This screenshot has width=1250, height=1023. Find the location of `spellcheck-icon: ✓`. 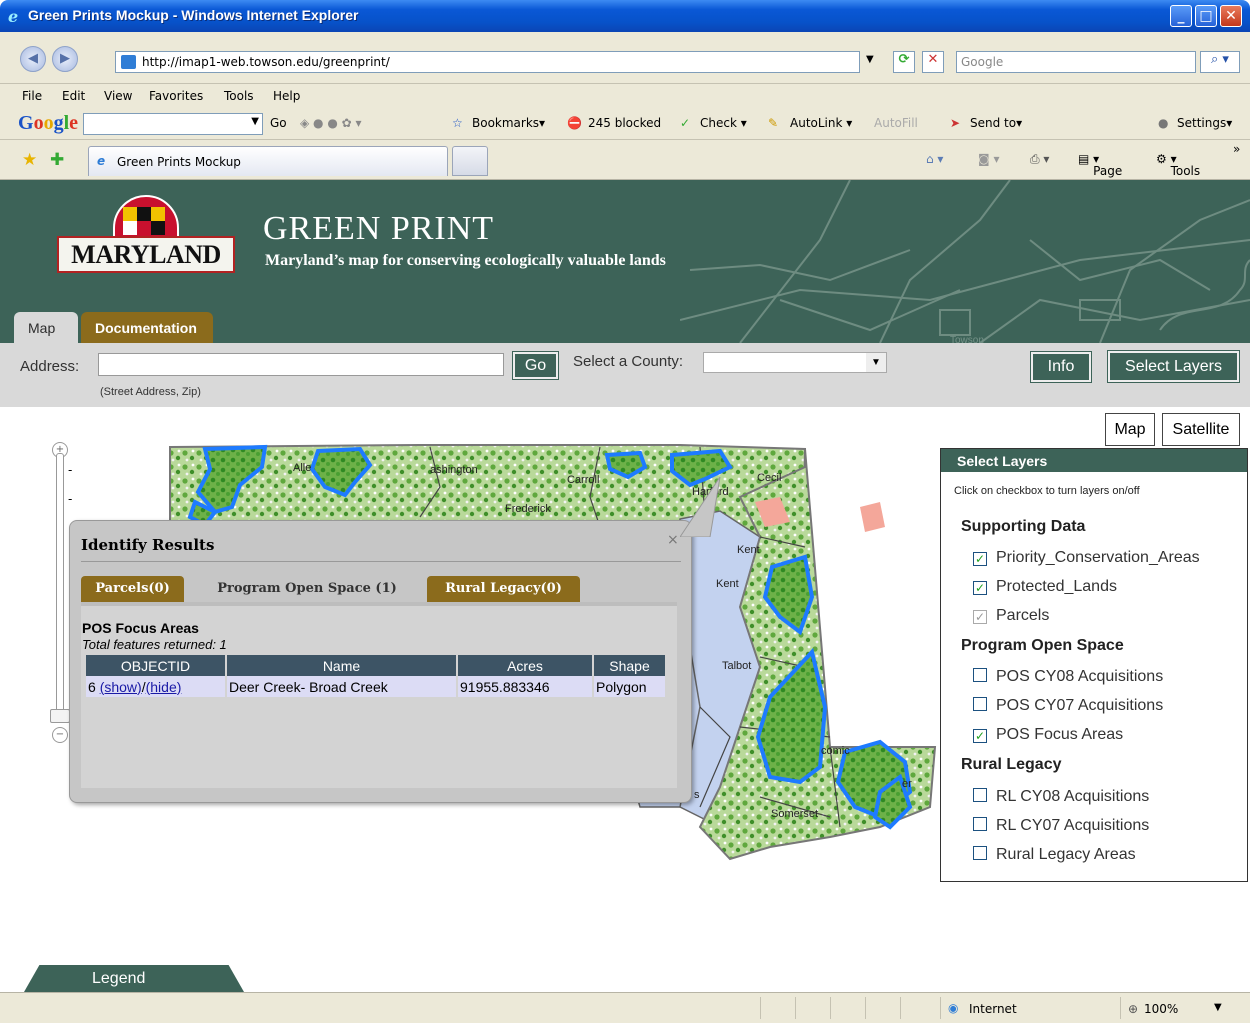

spellcheck-icon: ✓ is located at coordinates (685, 123).